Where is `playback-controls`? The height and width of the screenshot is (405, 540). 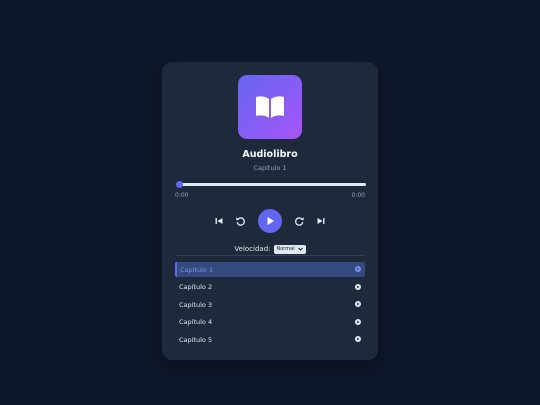
playback-controls is located at coordinates (270, 221).